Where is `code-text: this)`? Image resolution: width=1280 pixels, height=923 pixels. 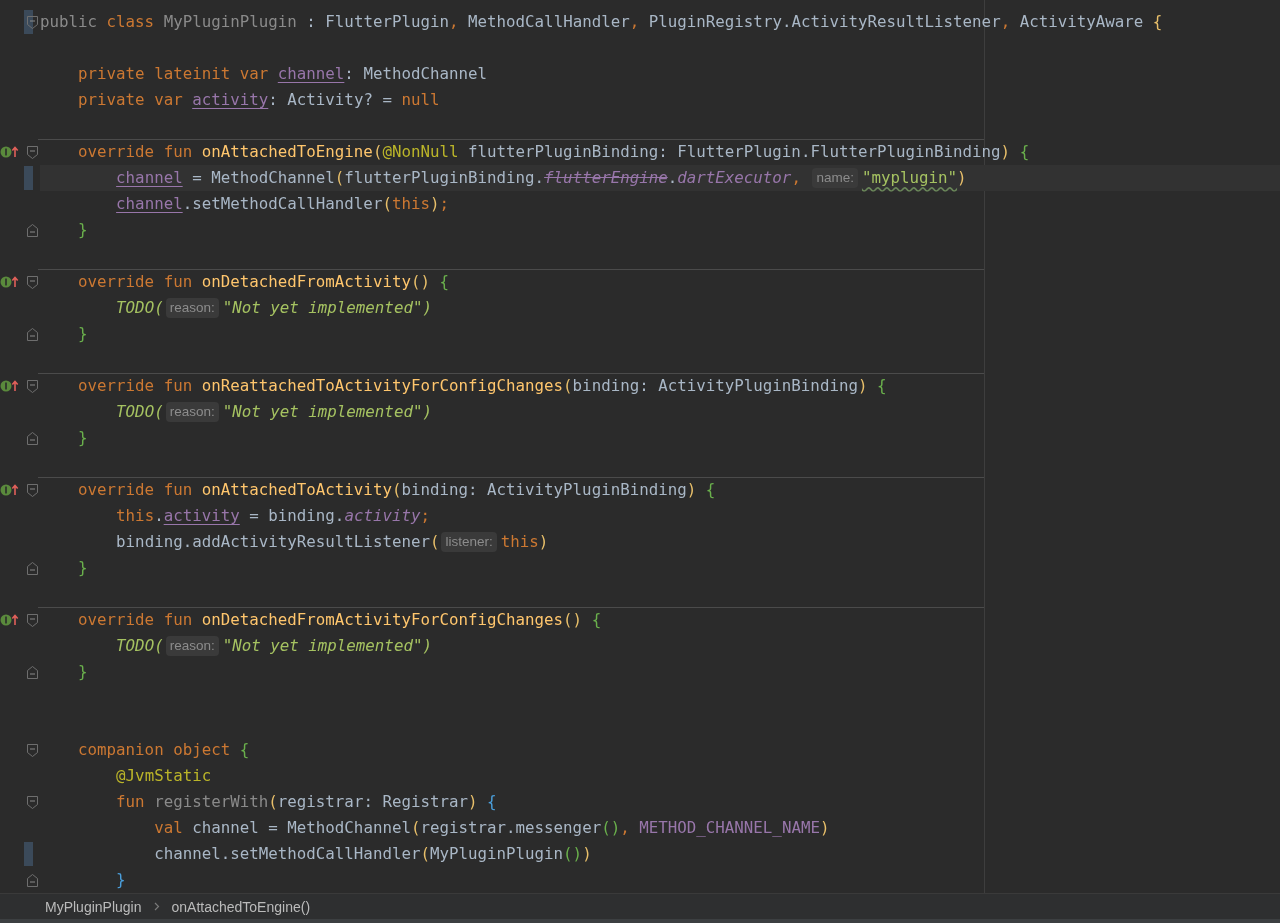 code-text: this) is located at coordinates (524, 542).